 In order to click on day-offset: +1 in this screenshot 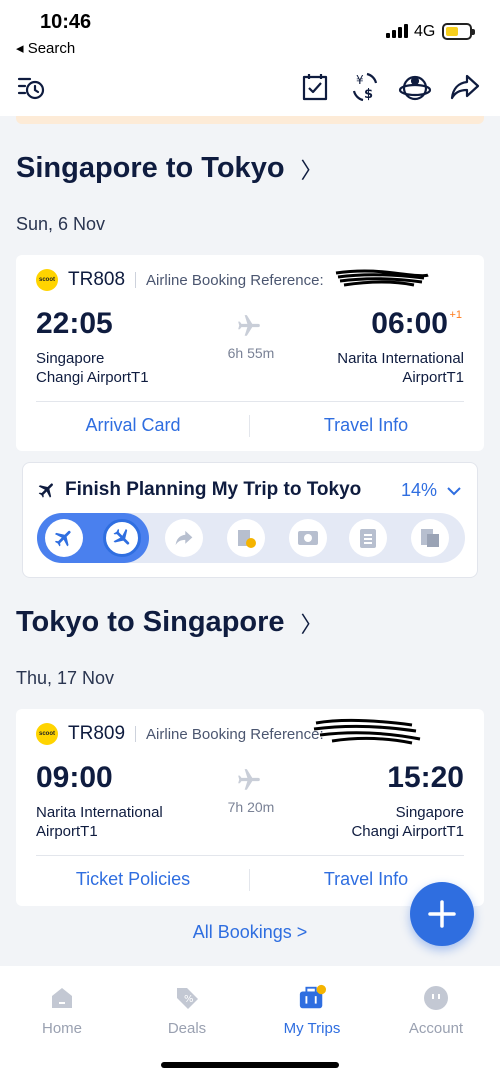, I will do `click(455, 315)`.